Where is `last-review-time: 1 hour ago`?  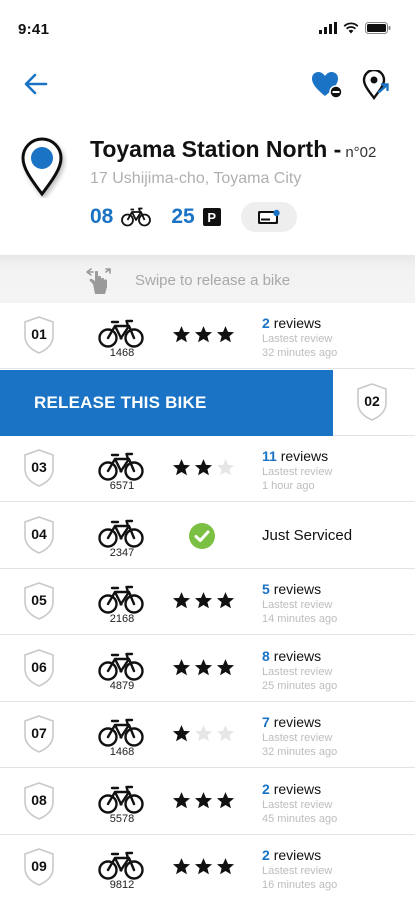 last-review-time: 1 hour ago is located at coordinates (288, 486).